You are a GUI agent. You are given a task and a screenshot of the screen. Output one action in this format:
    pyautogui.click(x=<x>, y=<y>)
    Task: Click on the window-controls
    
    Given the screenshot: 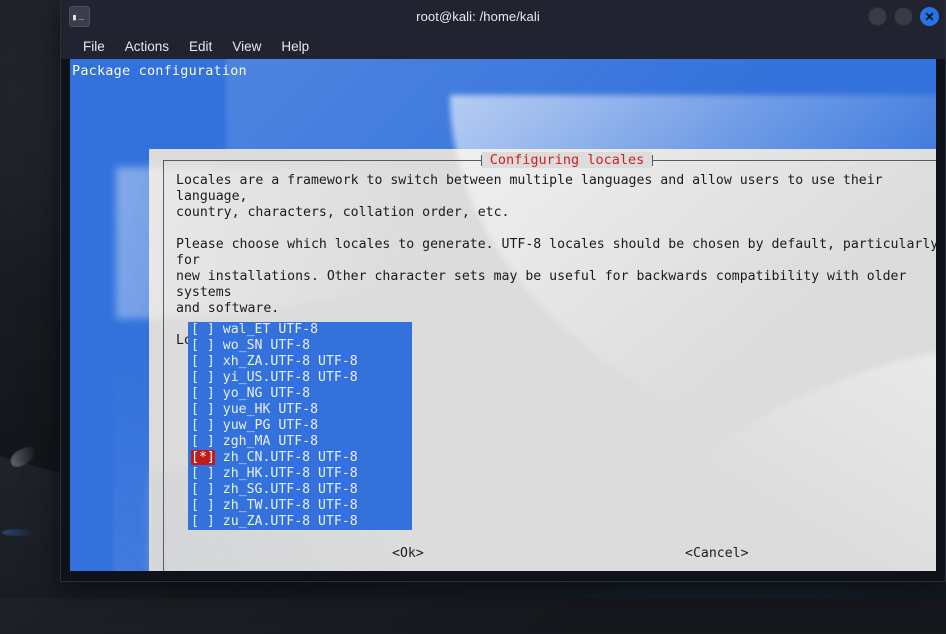 What is the action you would take?
    pyautogui.click(x=903, y=16)
    